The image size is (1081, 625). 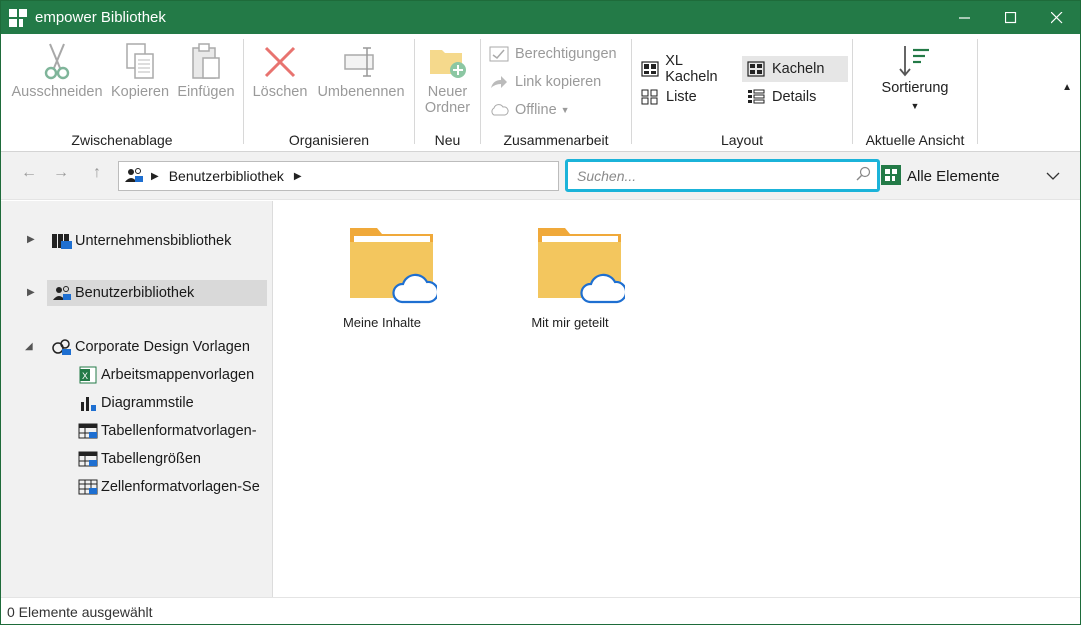 I want to click on corporate-design-icon, so click(x=62, y=347).